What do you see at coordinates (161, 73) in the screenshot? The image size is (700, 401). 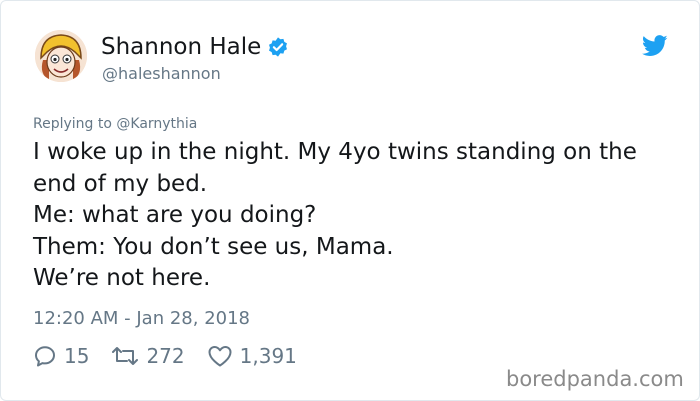 I see `author-handle: @haleshannon` at bounding box center [161, 73].